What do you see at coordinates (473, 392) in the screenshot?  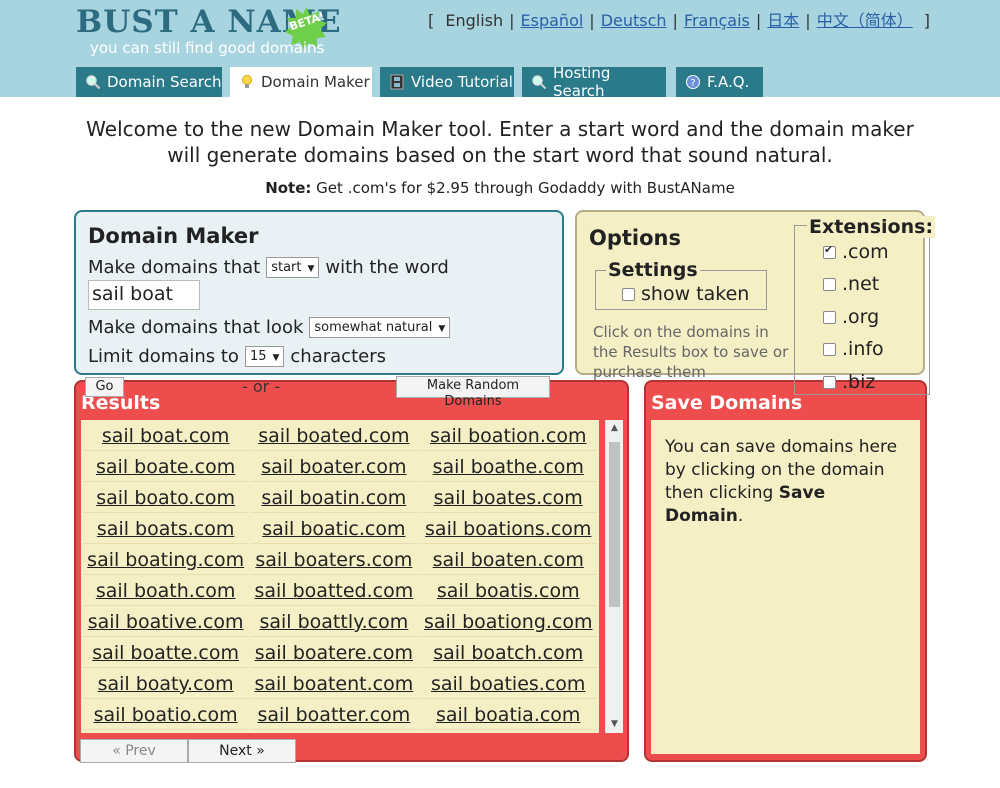 I see `make-random-domains-button: Make Random Domains` at bounding box center [473, 392].